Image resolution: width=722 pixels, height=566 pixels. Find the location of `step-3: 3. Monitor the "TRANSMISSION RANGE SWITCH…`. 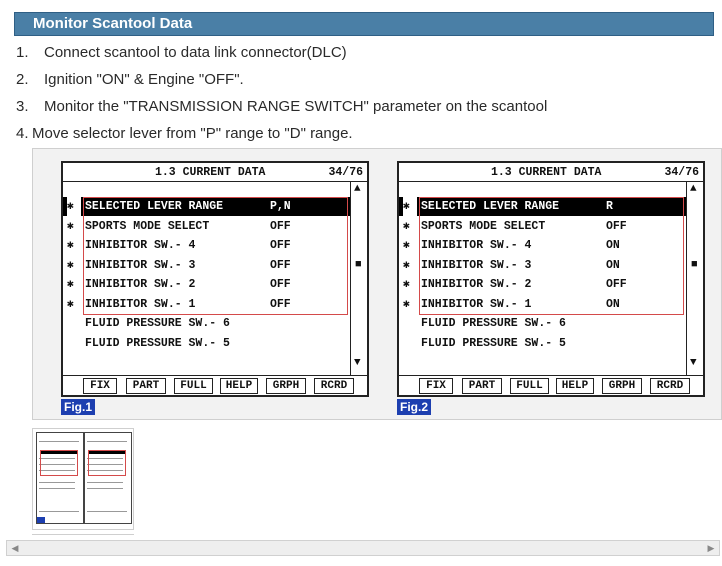

step-3: 3. Monitor the "TRANSMISSION RANGE SWITCH… is located at coordinates (282, 106).